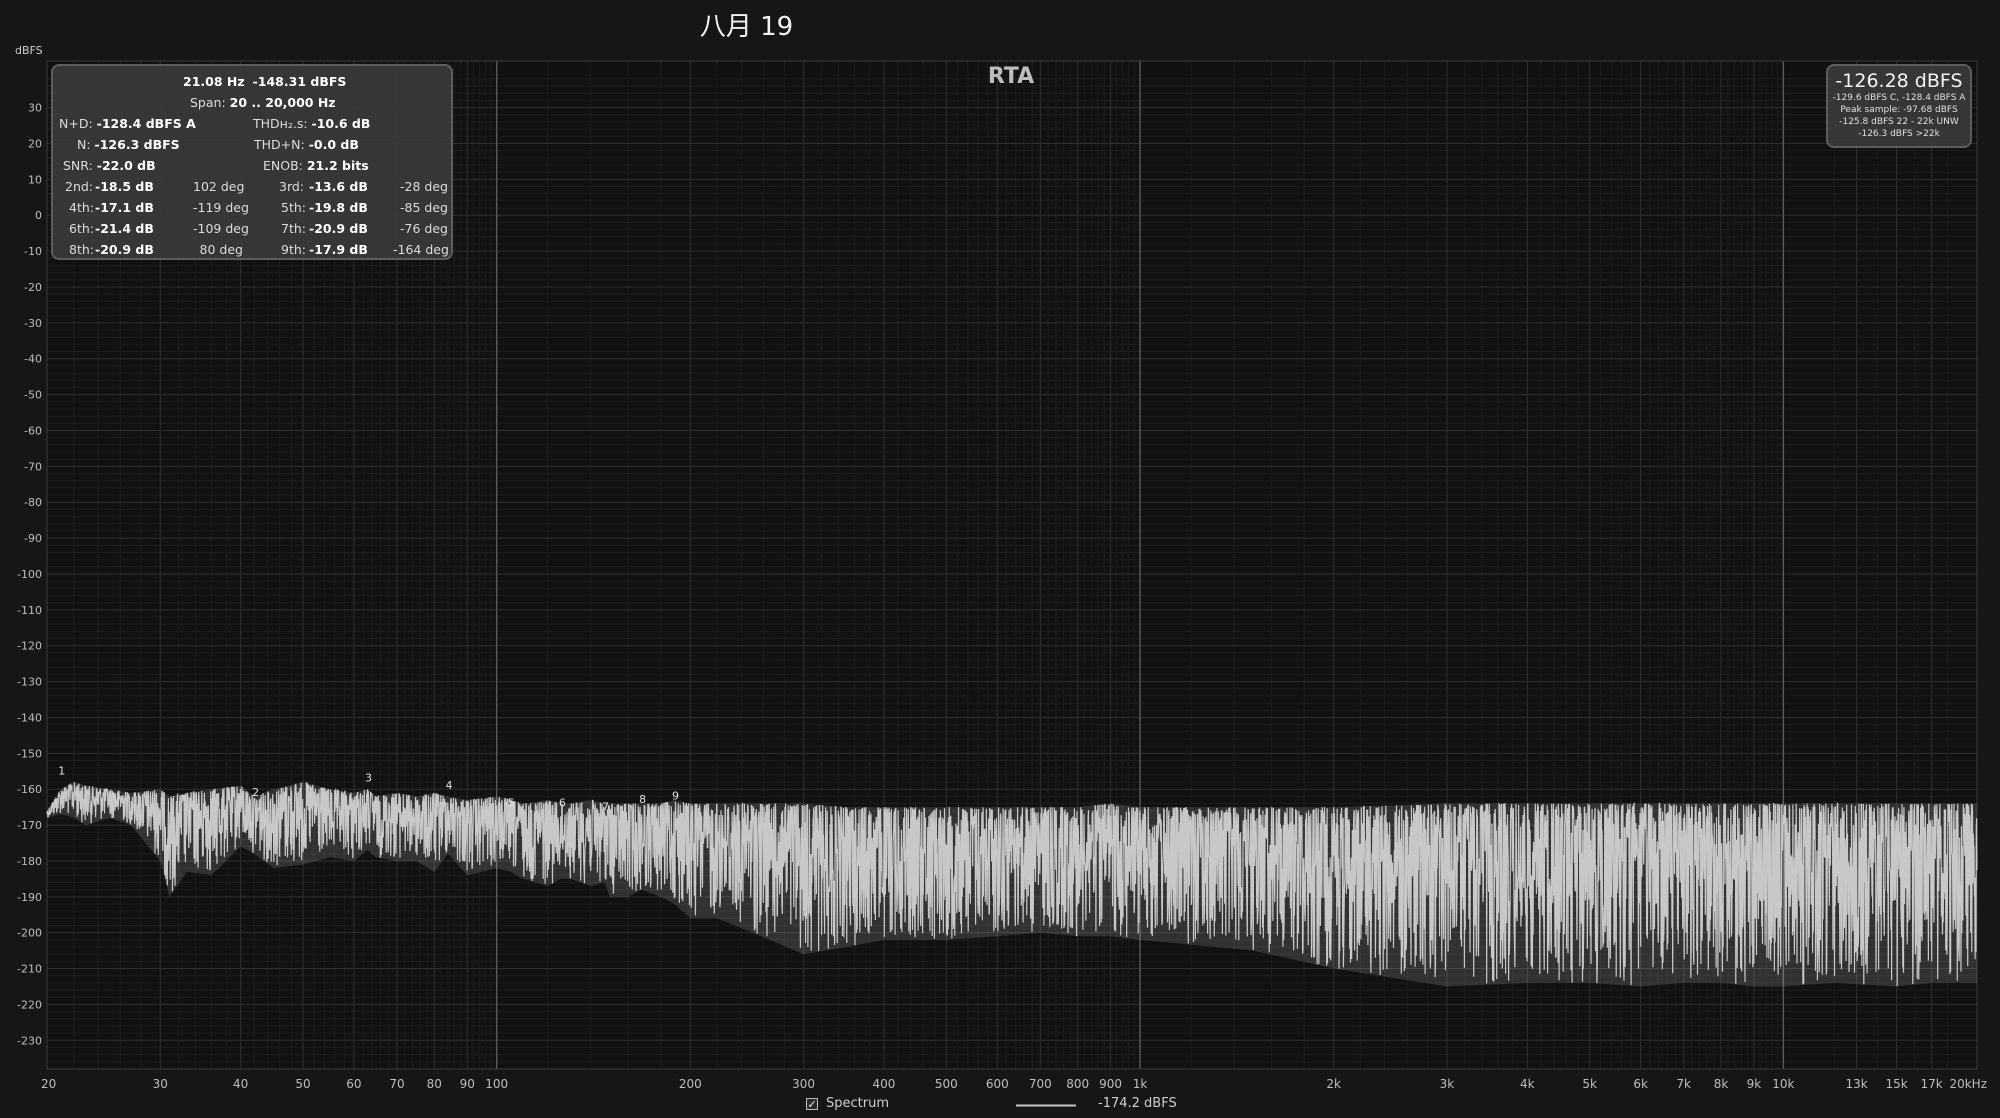 This screenshot has width=2000, height=1118. I want to click on thdn-row: THD+N: -0.0 dB, so click(306, 144).